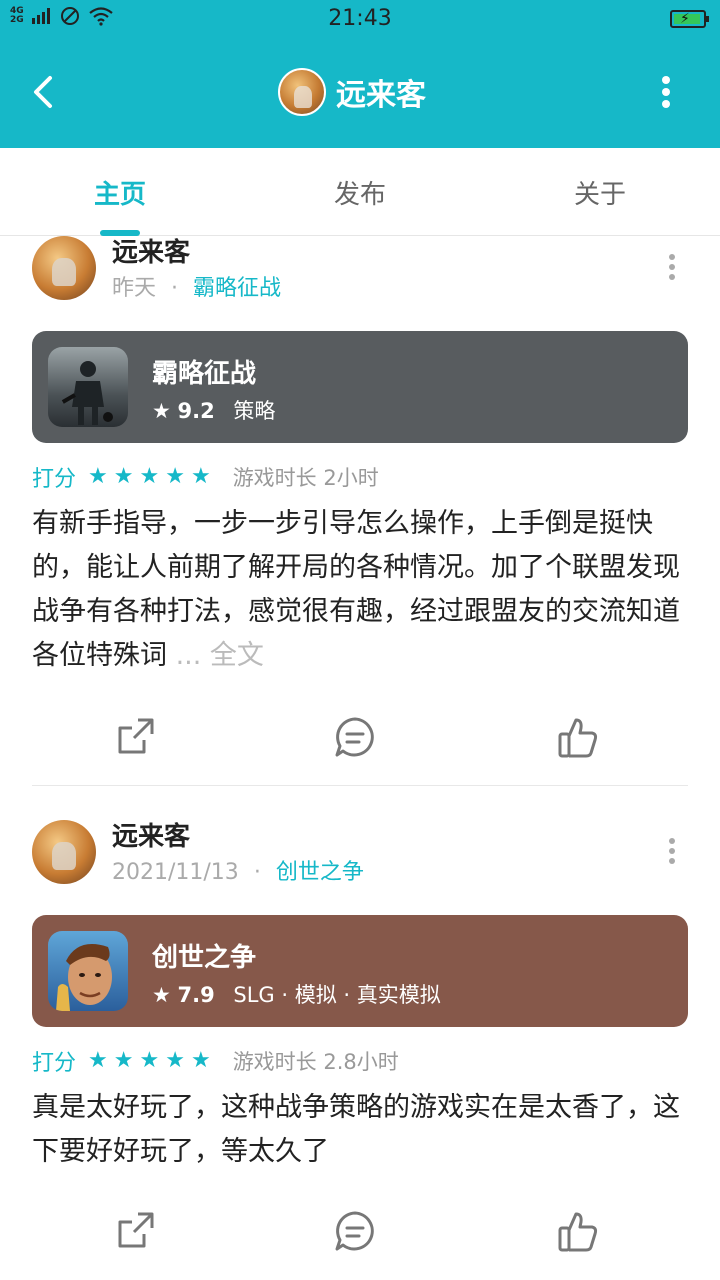  I want to click on post-meta: 昨天 · 霸略征战, so click(196, 286).